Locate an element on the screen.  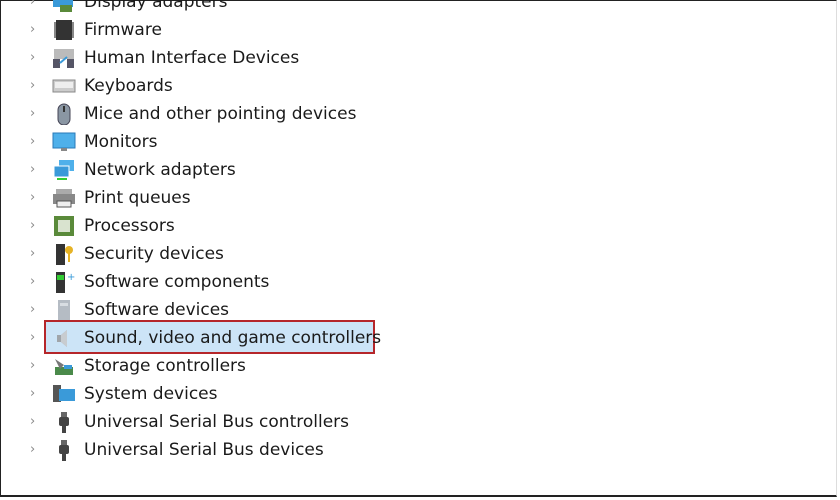
tree-item: › Keyboards is located at coordinates (420, 86).